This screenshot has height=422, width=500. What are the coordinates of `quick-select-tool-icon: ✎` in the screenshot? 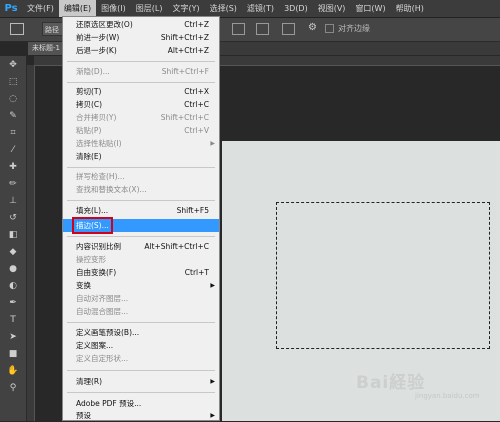 It's located at (13, 115).